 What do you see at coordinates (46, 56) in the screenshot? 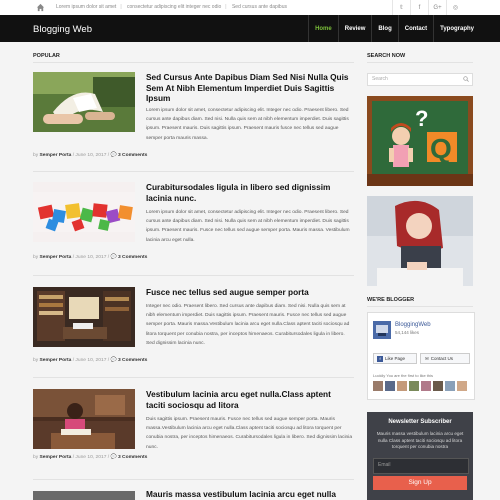
I see `section-title-popular: POPULAR` at bounding box center [46, 56].